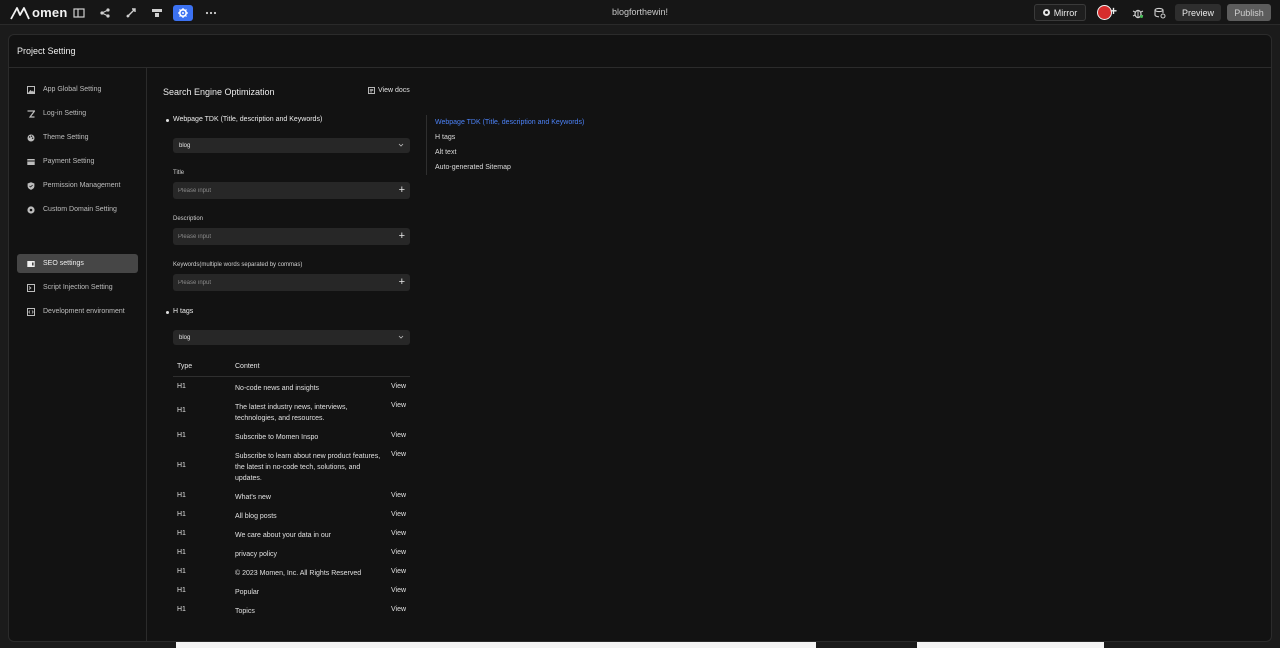 The width and height of the screenshot is (1280, 648). Describe the element at coordinates (247, 366) in the screenshot. I see `column-header-content: Content` at that location.